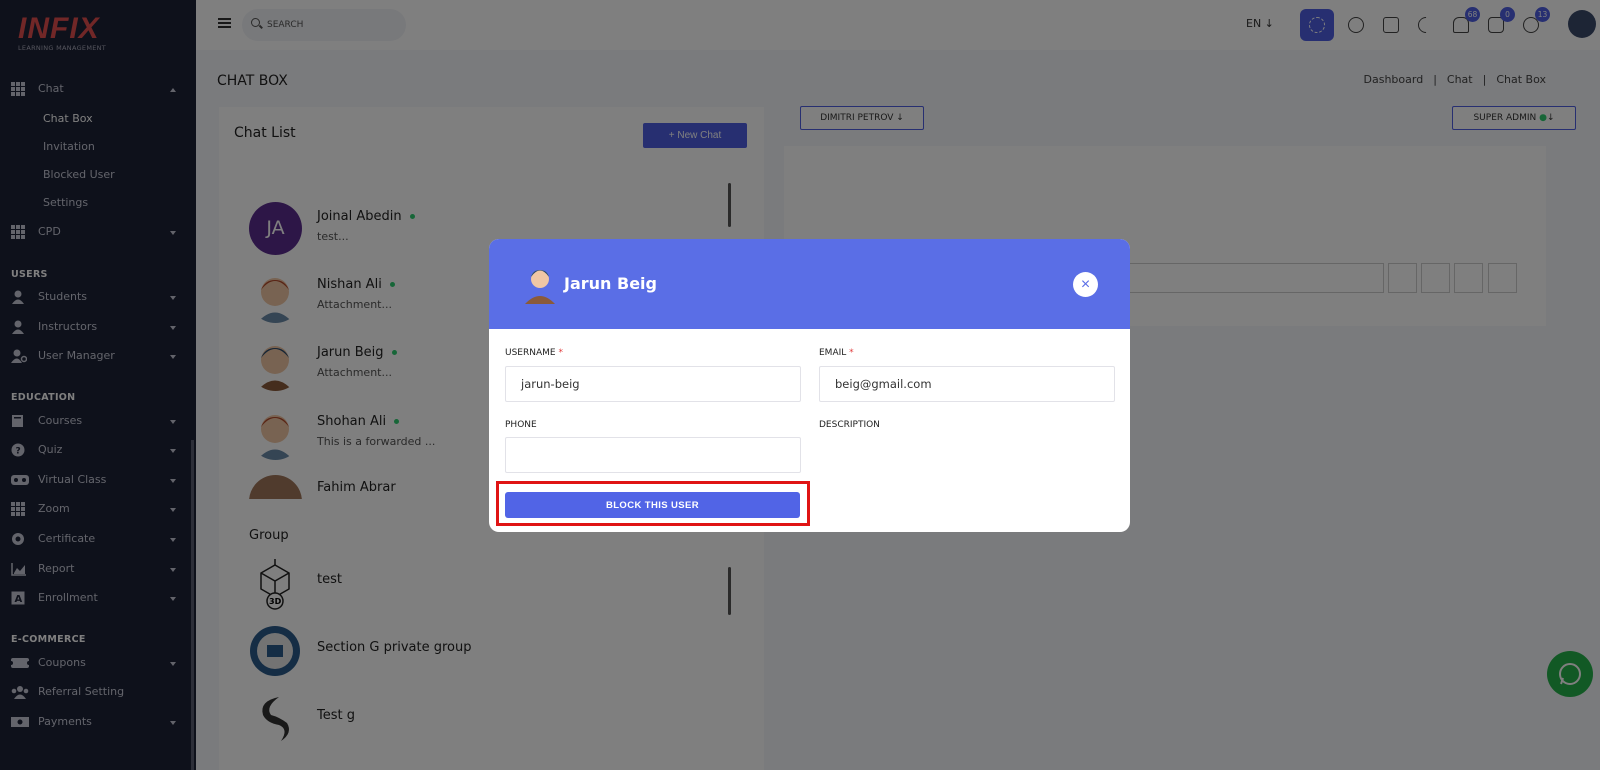 The height and width of the screenshot is (770, 1600). I want to click on email-label: EMAIL *, so click(836, 353).